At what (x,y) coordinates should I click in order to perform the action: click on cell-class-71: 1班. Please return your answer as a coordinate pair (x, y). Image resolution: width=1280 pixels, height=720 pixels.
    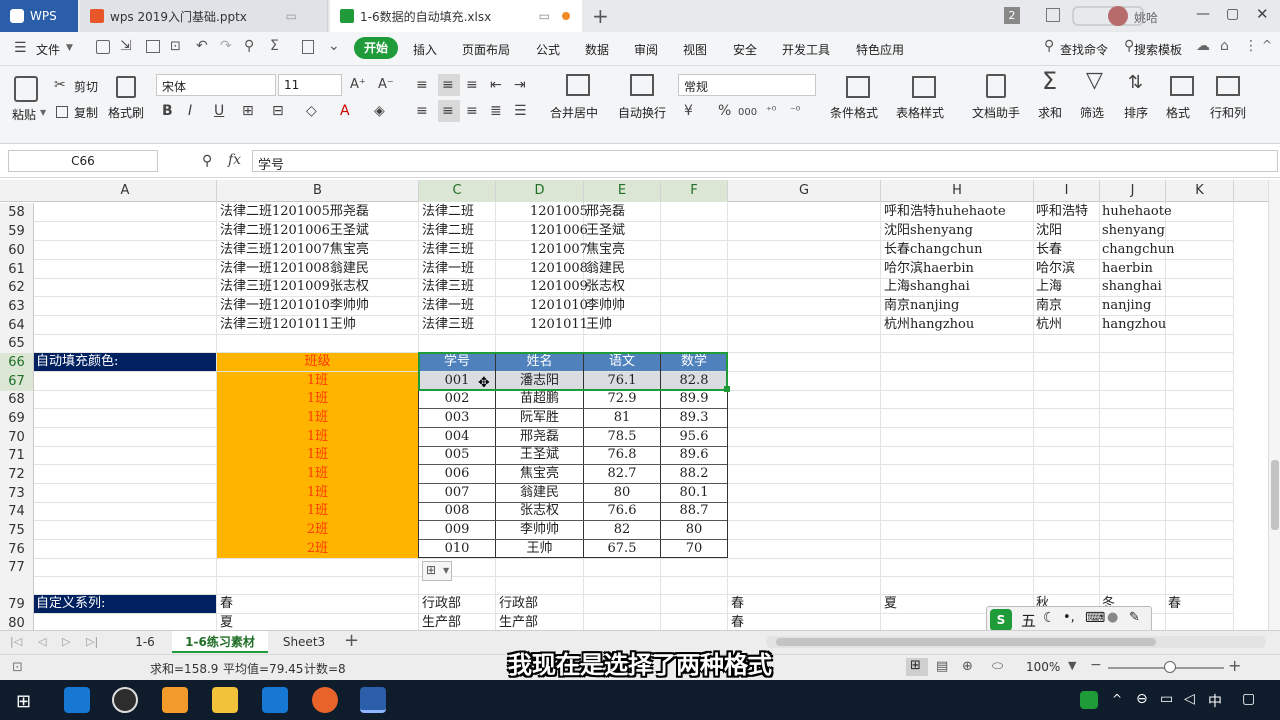
    Looking at the image, I should click on (317, 455).